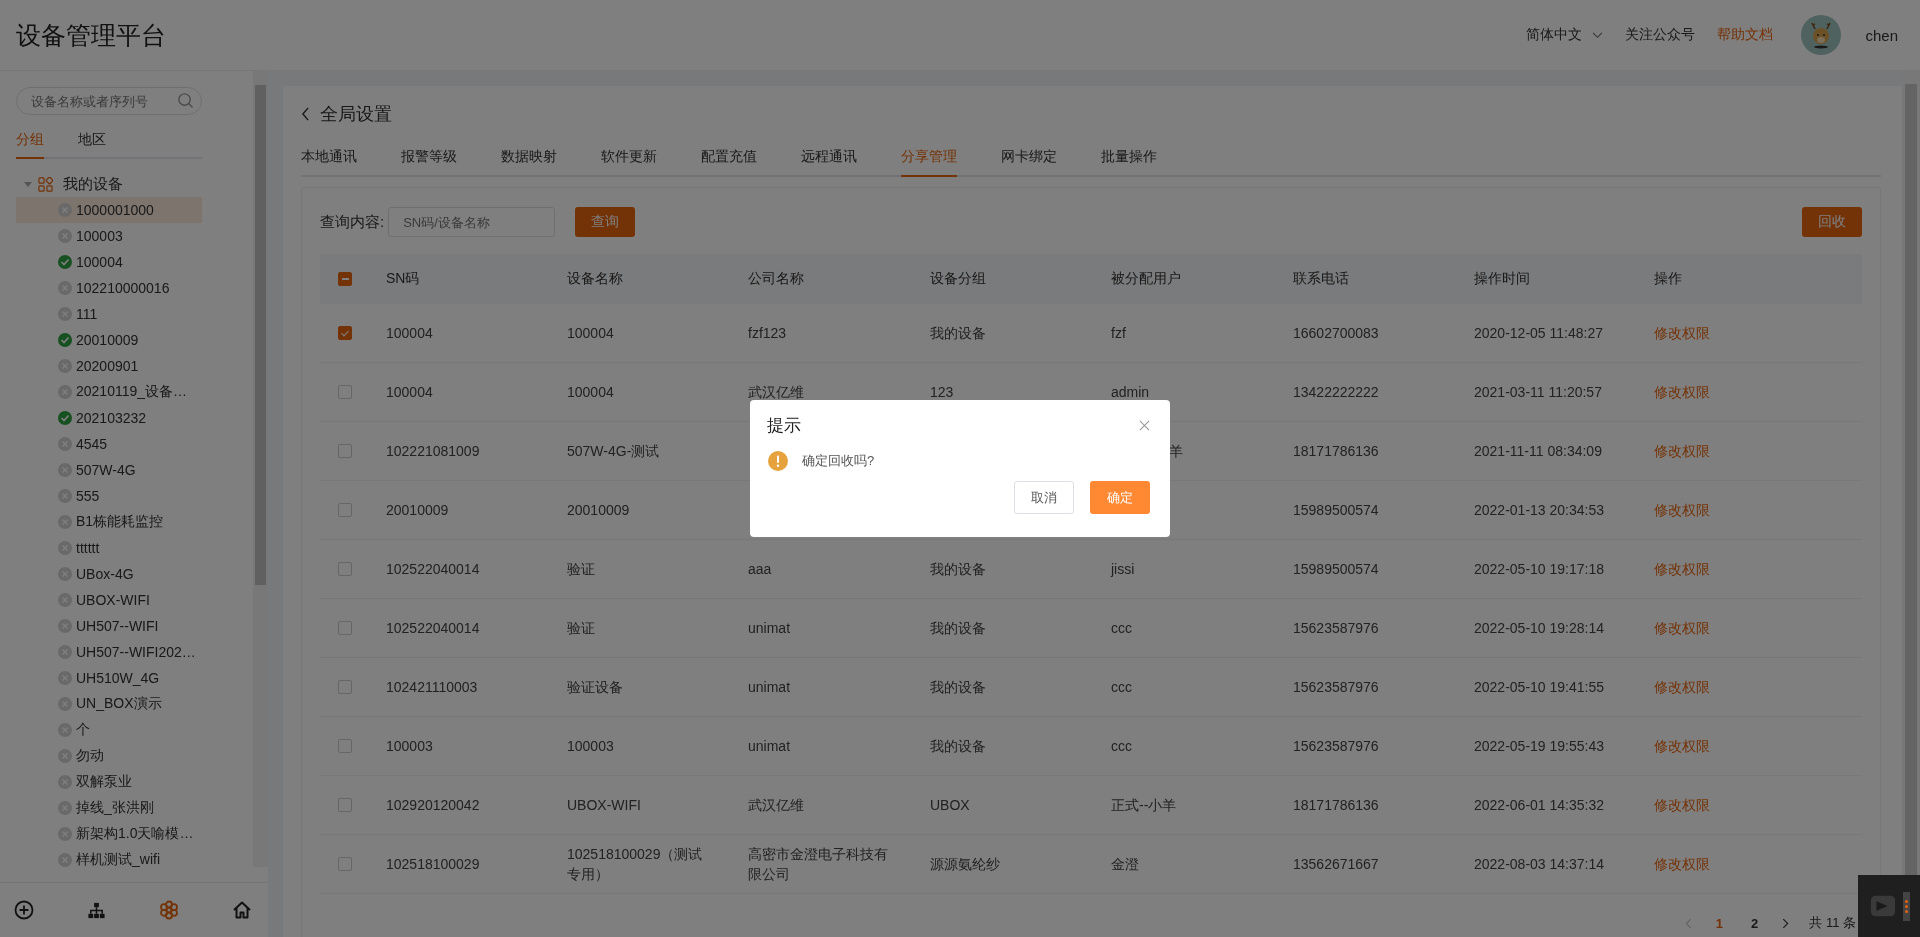  I want to click on search-icon, so click(185, 100).